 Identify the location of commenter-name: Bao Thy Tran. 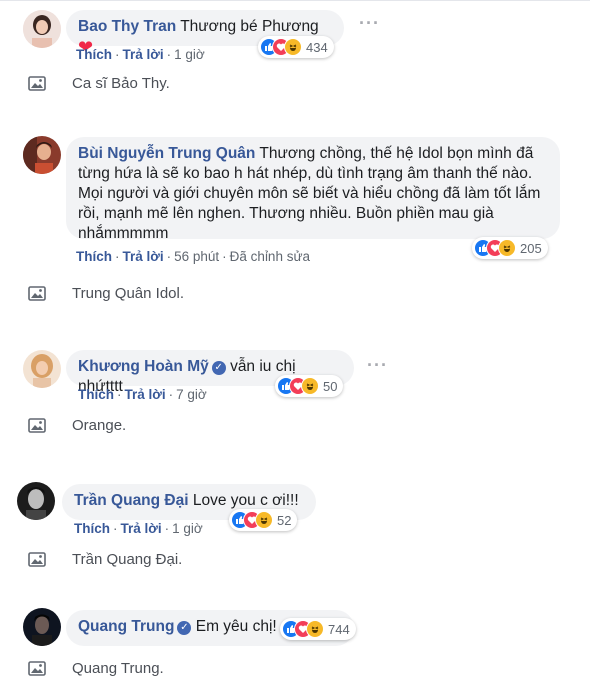
(127, 26).